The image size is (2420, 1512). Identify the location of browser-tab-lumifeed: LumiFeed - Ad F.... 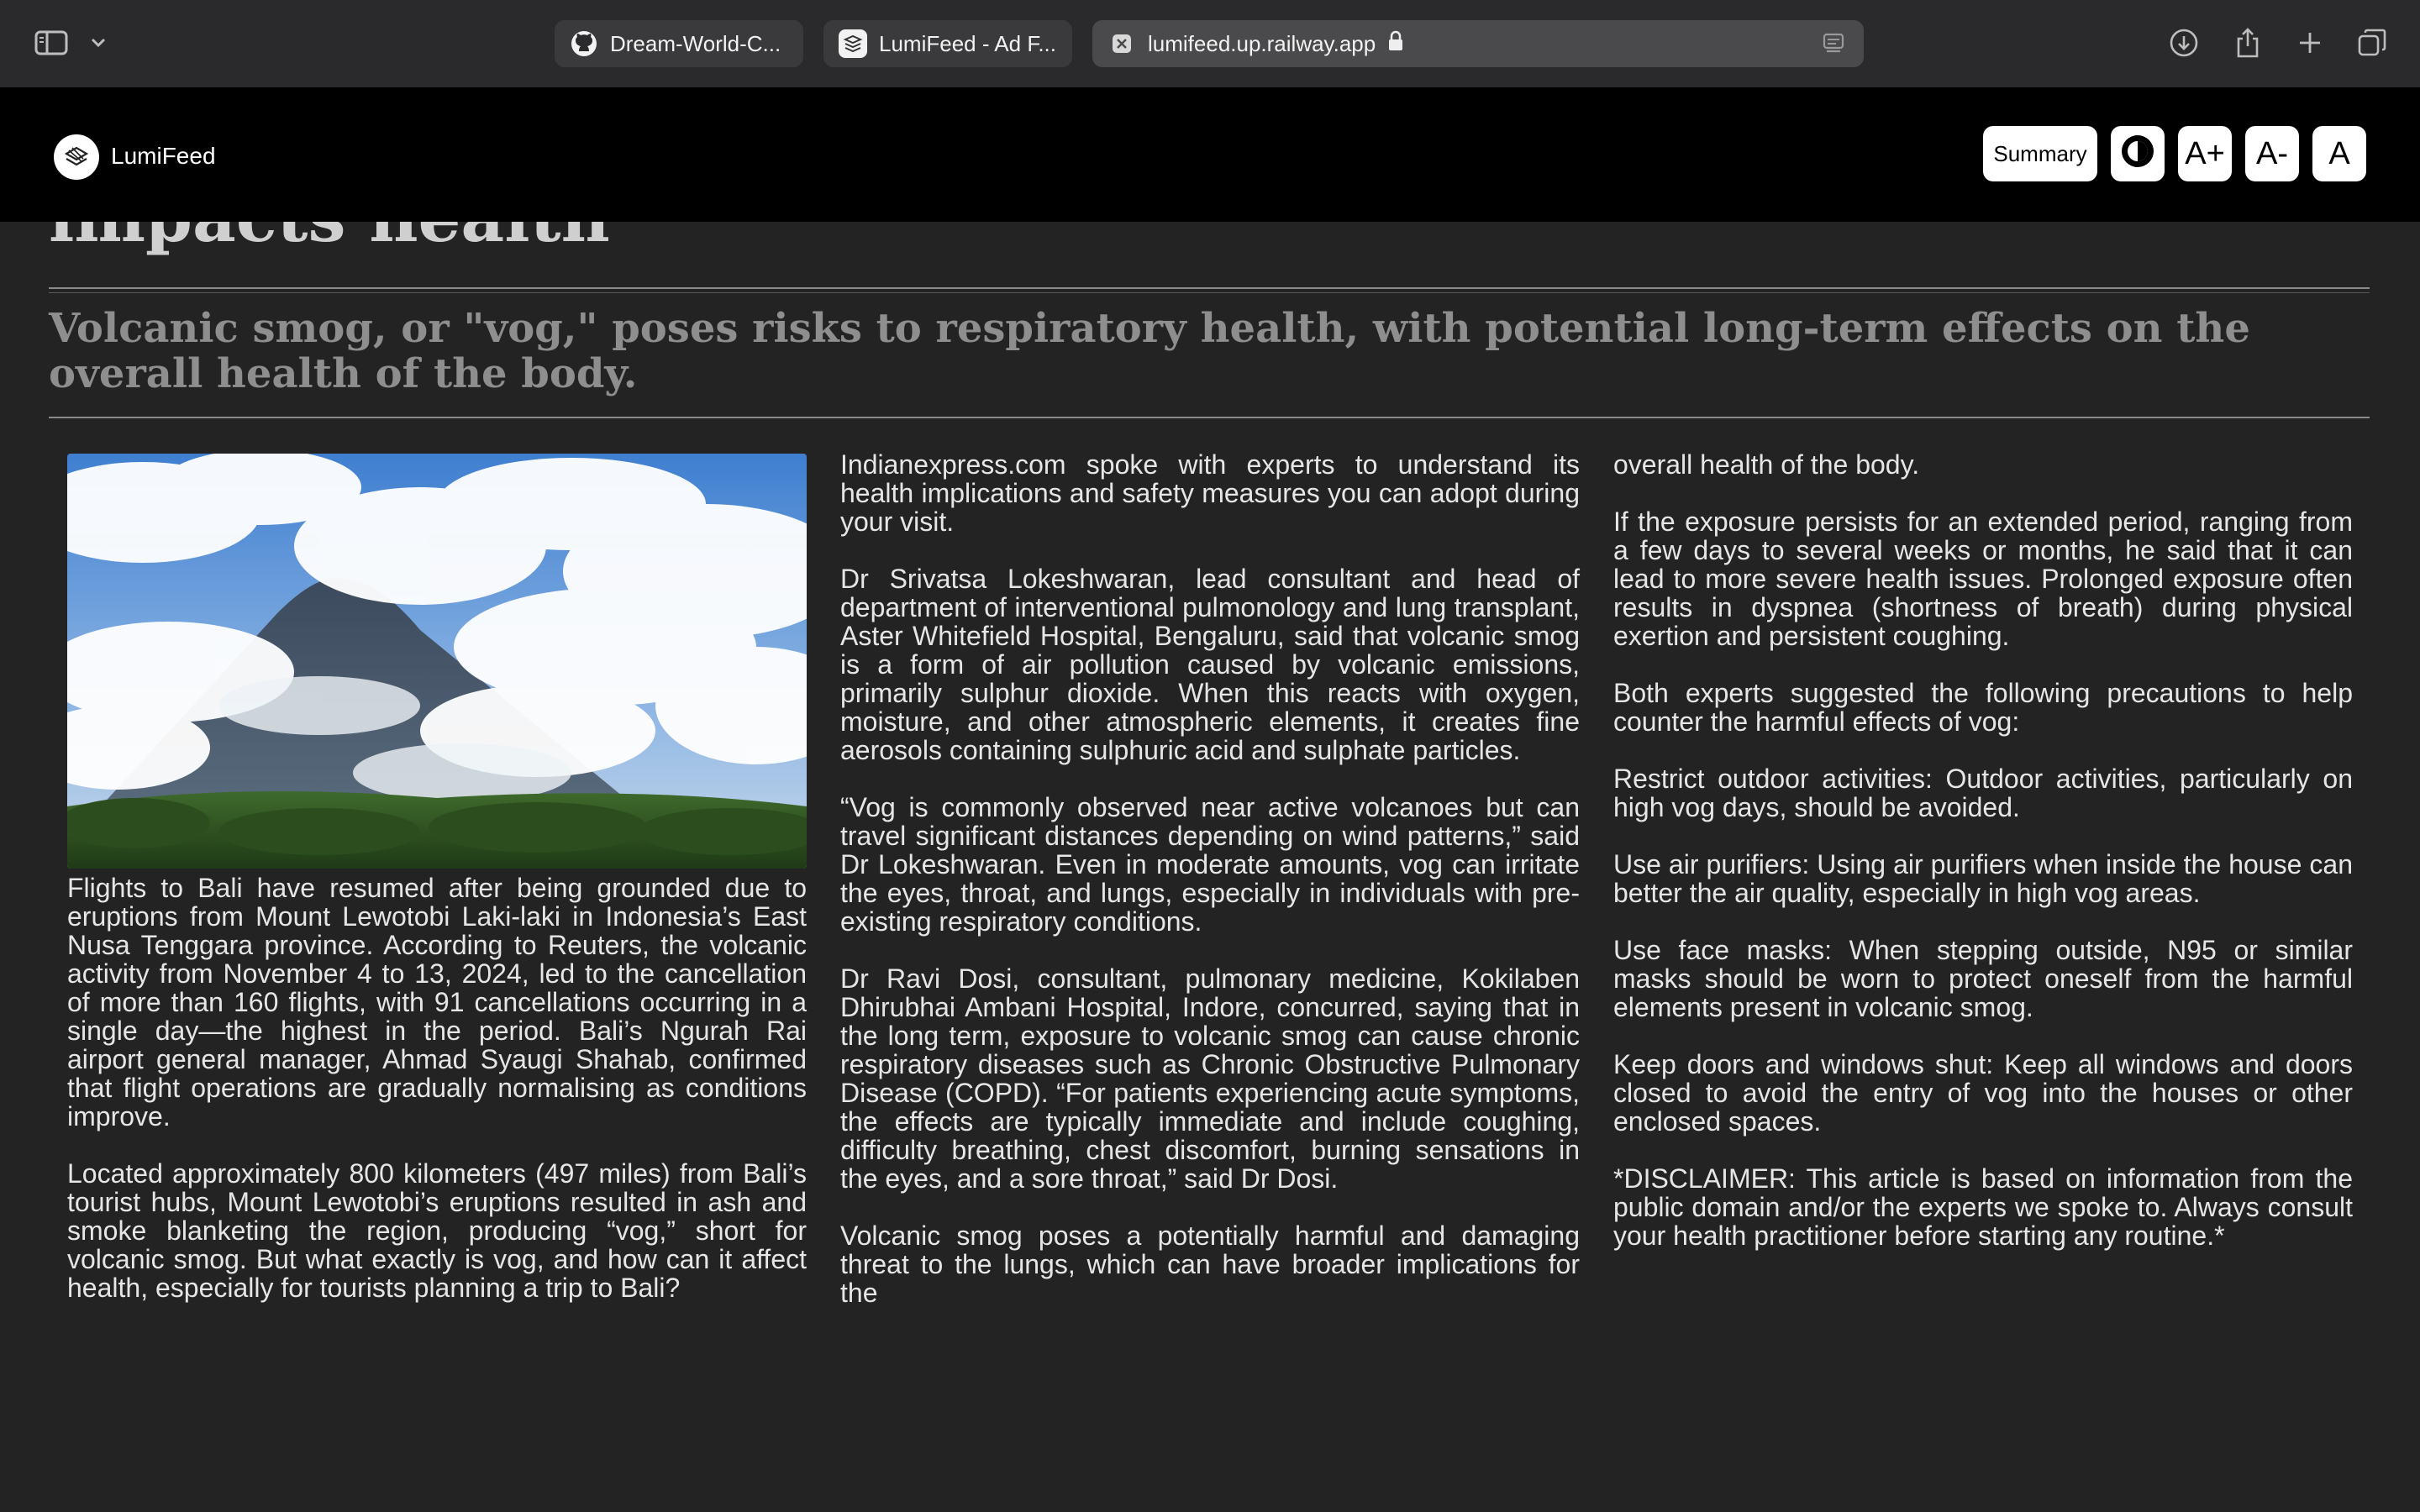
(947, 43).